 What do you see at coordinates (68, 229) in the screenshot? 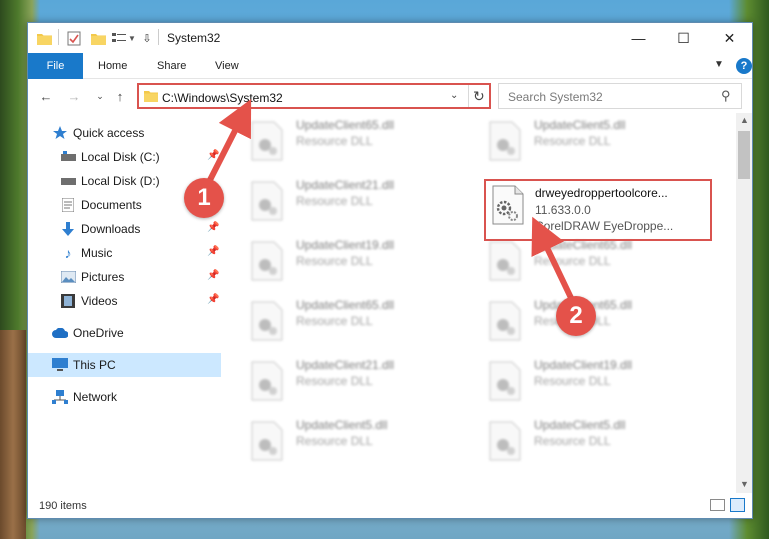
I see `download-icon` at bounding box center [68, 229].